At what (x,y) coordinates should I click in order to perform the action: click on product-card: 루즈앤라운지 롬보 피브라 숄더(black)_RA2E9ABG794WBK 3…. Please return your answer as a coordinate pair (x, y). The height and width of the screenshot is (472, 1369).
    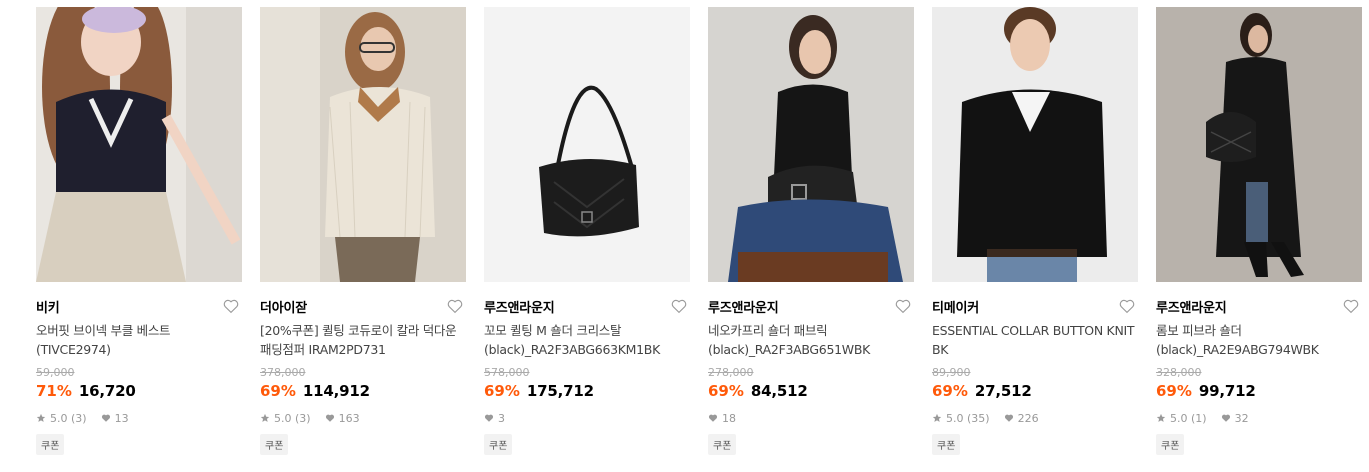
    Looking at the image, I should click on (1259, 231).